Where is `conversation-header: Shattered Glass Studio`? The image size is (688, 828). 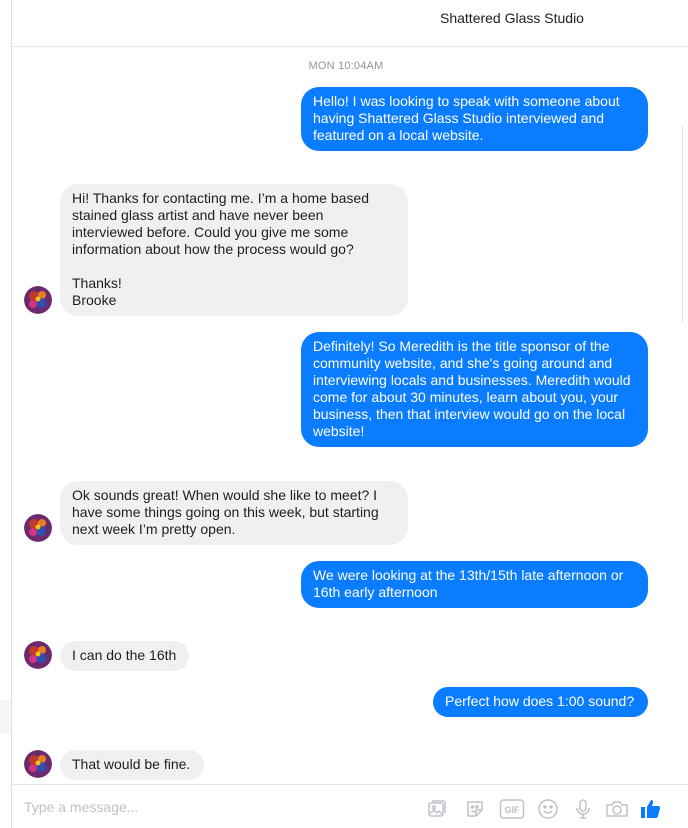 conversation-header: Shattered Glass Studio is located at coordinates (350, 23).